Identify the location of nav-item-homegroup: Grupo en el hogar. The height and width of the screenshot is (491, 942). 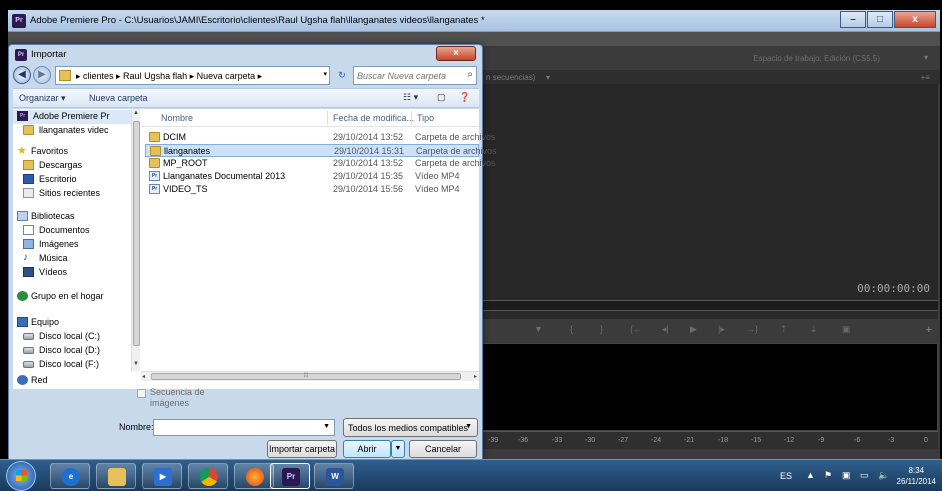
(72, 297).